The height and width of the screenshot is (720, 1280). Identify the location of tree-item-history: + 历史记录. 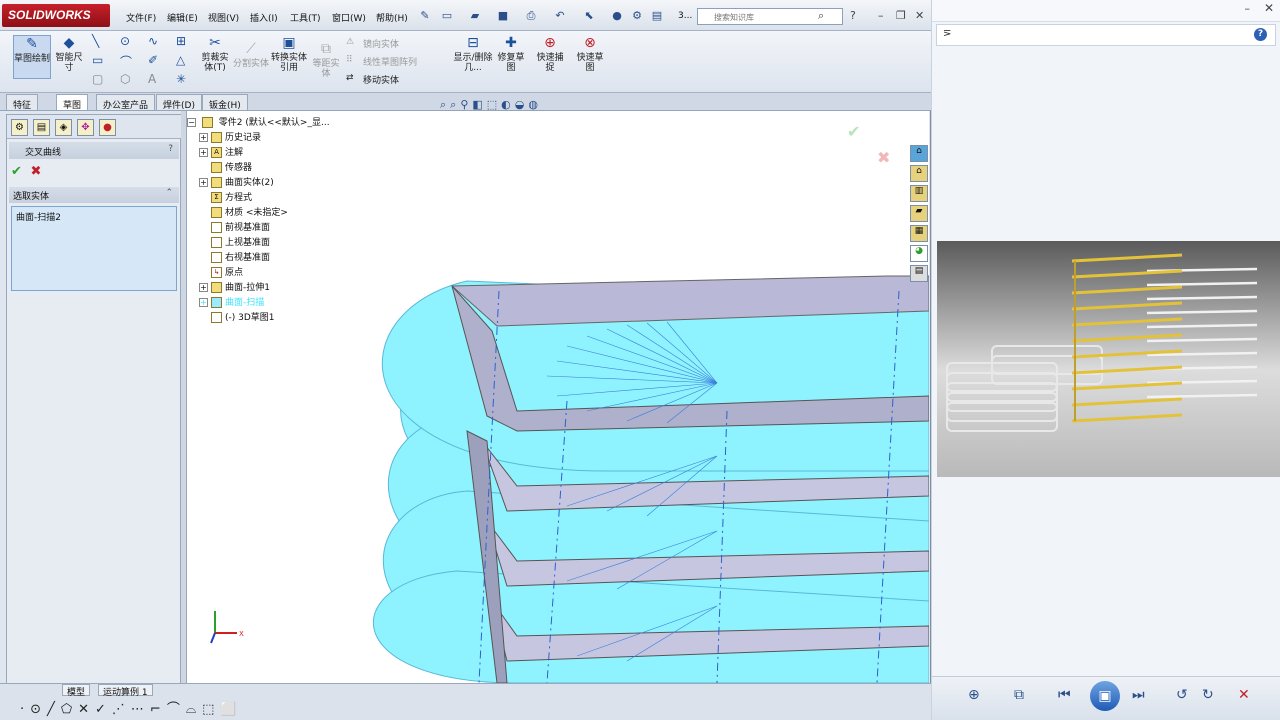
(230, 137).